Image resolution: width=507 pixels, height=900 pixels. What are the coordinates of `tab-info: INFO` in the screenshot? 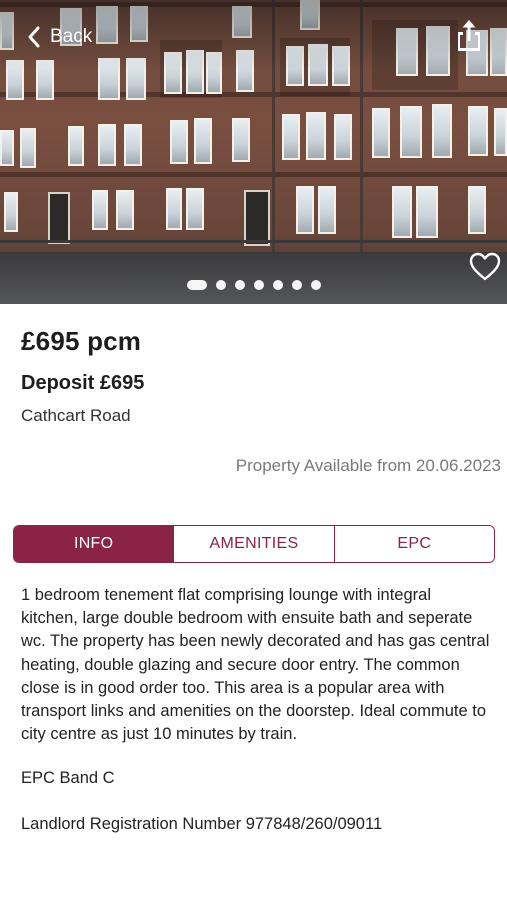 It's located at (94, 544).